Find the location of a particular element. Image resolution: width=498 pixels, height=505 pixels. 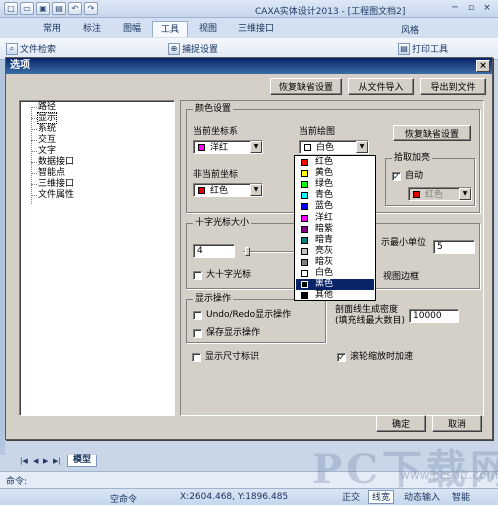

color-restore-defaults-button: 恢复缺省设置 is located at coordinates (432, 133).